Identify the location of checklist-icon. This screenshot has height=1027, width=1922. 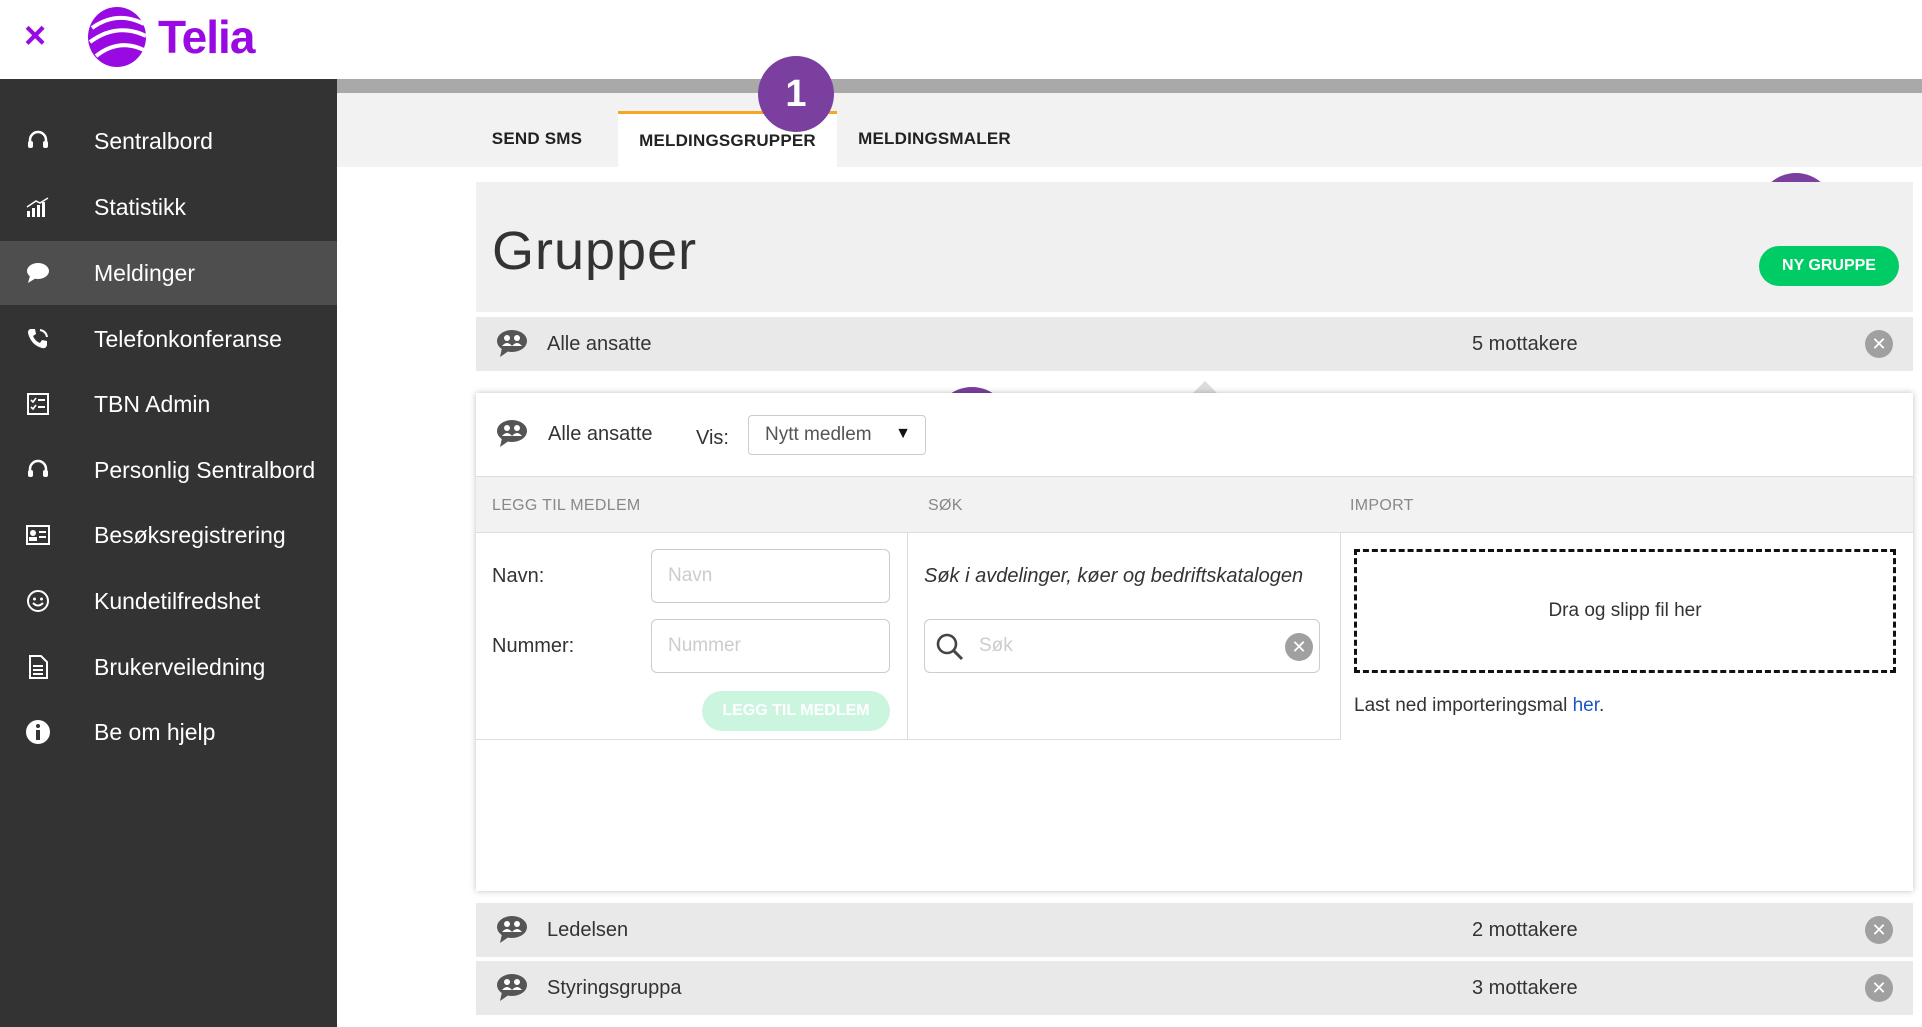
(38, 404).